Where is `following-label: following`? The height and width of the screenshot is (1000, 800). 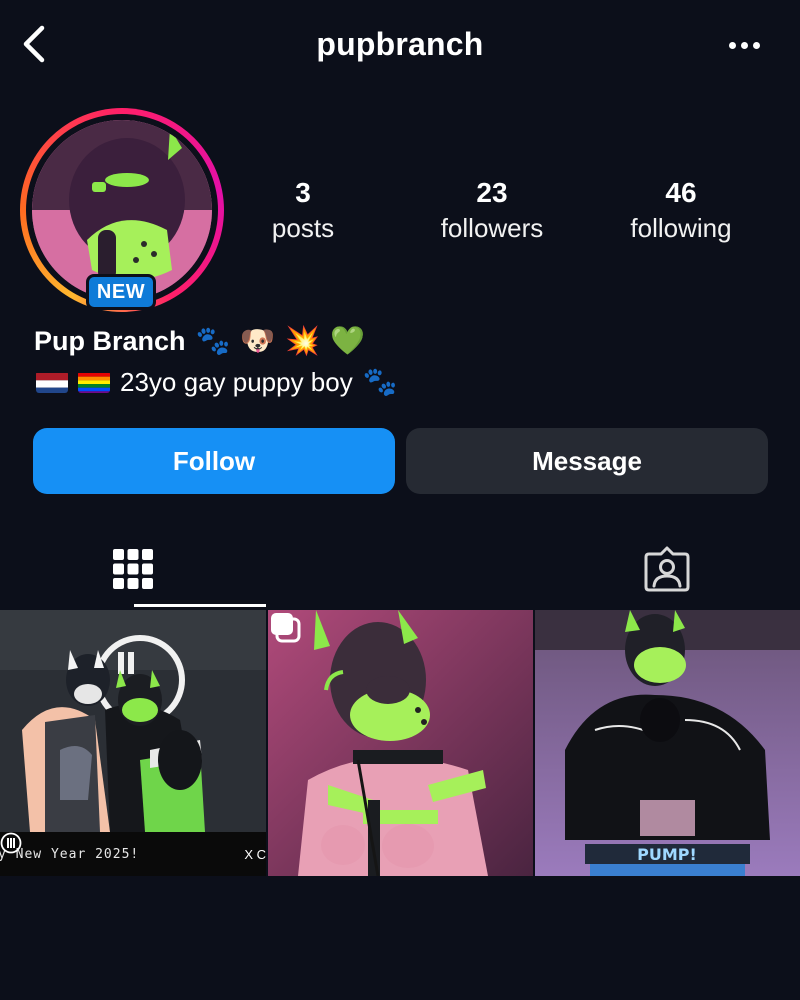 following-label: following is located at coordinates (681, 228).